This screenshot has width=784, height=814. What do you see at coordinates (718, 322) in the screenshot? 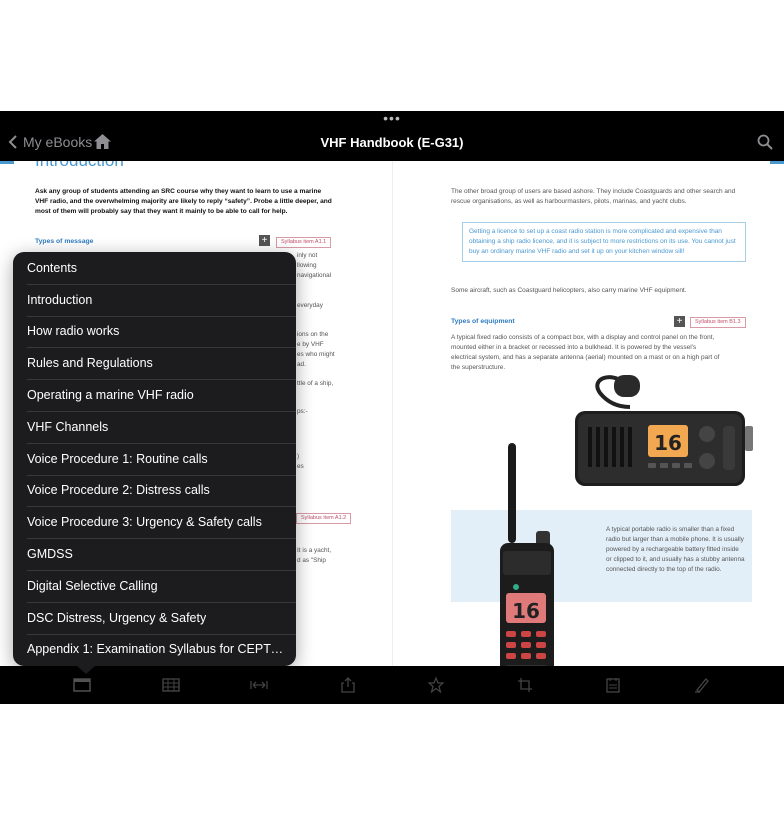
I see `syllabus-tag: Syllabus item B1.3` at bounding box center [718, 322].